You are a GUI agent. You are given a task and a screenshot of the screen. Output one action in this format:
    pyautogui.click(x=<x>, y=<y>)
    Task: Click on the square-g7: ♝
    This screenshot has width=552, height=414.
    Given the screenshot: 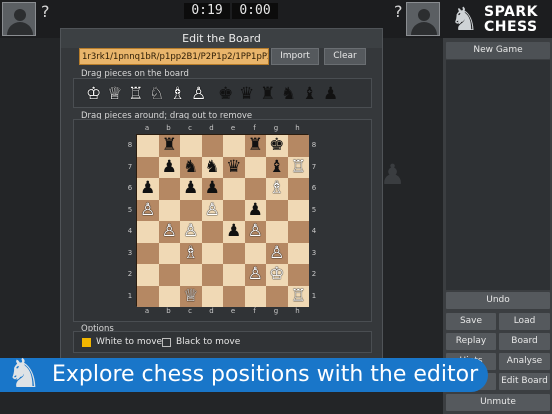 What is the action you would take?
    pyautogui.click(x=277, y=167)
    